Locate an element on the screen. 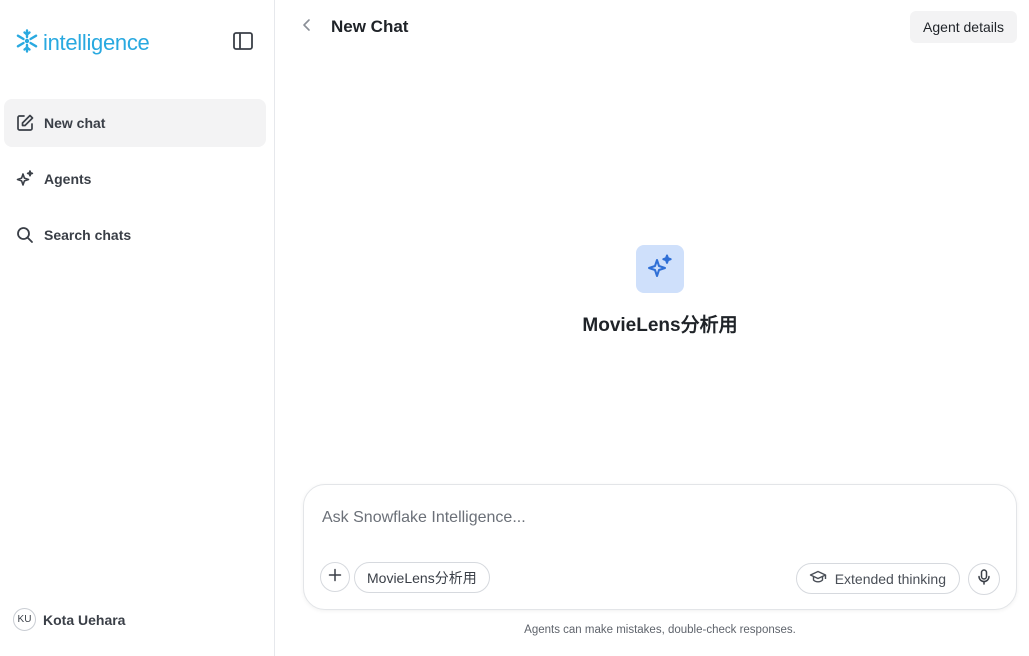 The image size is (1029, 656). sparkles-icon is located at coordinates (660, 269).